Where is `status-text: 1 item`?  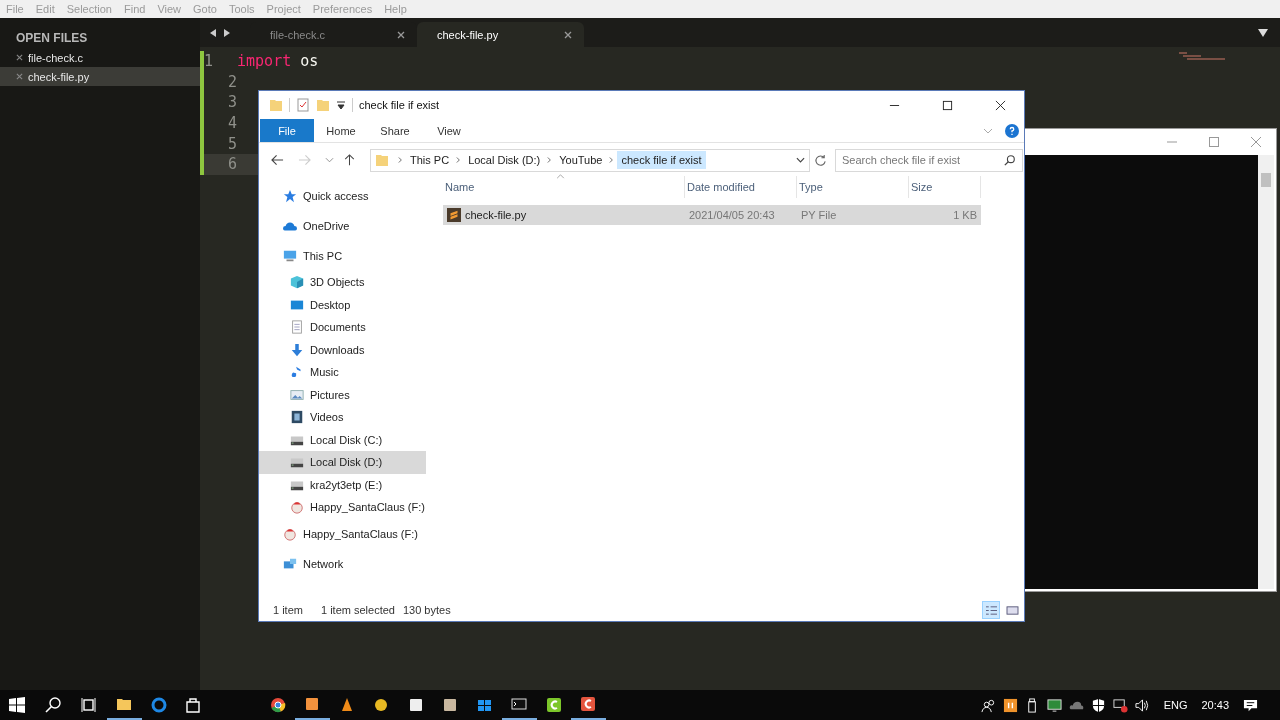
status-text: 1 item is located at coordinates (288, 610).